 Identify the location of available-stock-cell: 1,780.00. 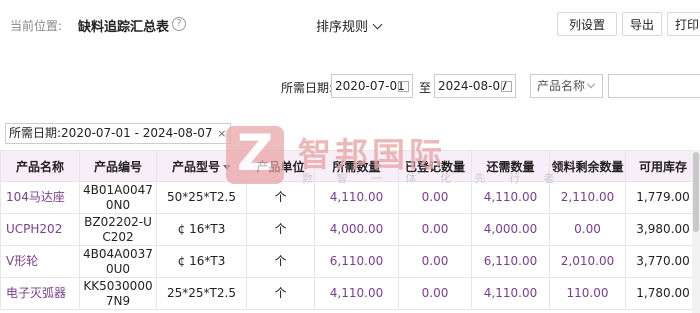
(662, 293).